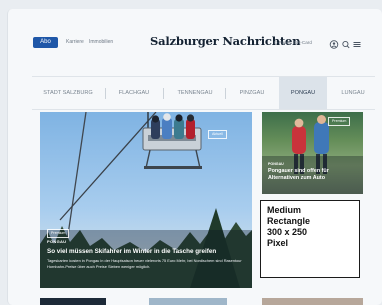 The height and width of the screenshot is (305, 382). Describe the element at coordinates (334, 43) in the screenshot. I see `user-icon` at that location.